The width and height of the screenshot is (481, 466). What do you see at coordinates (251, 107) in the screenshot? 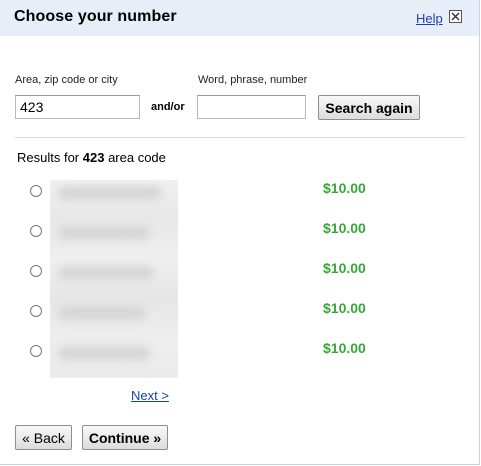
I see `word-phrase-number-input` at bounding box center [251, 107].